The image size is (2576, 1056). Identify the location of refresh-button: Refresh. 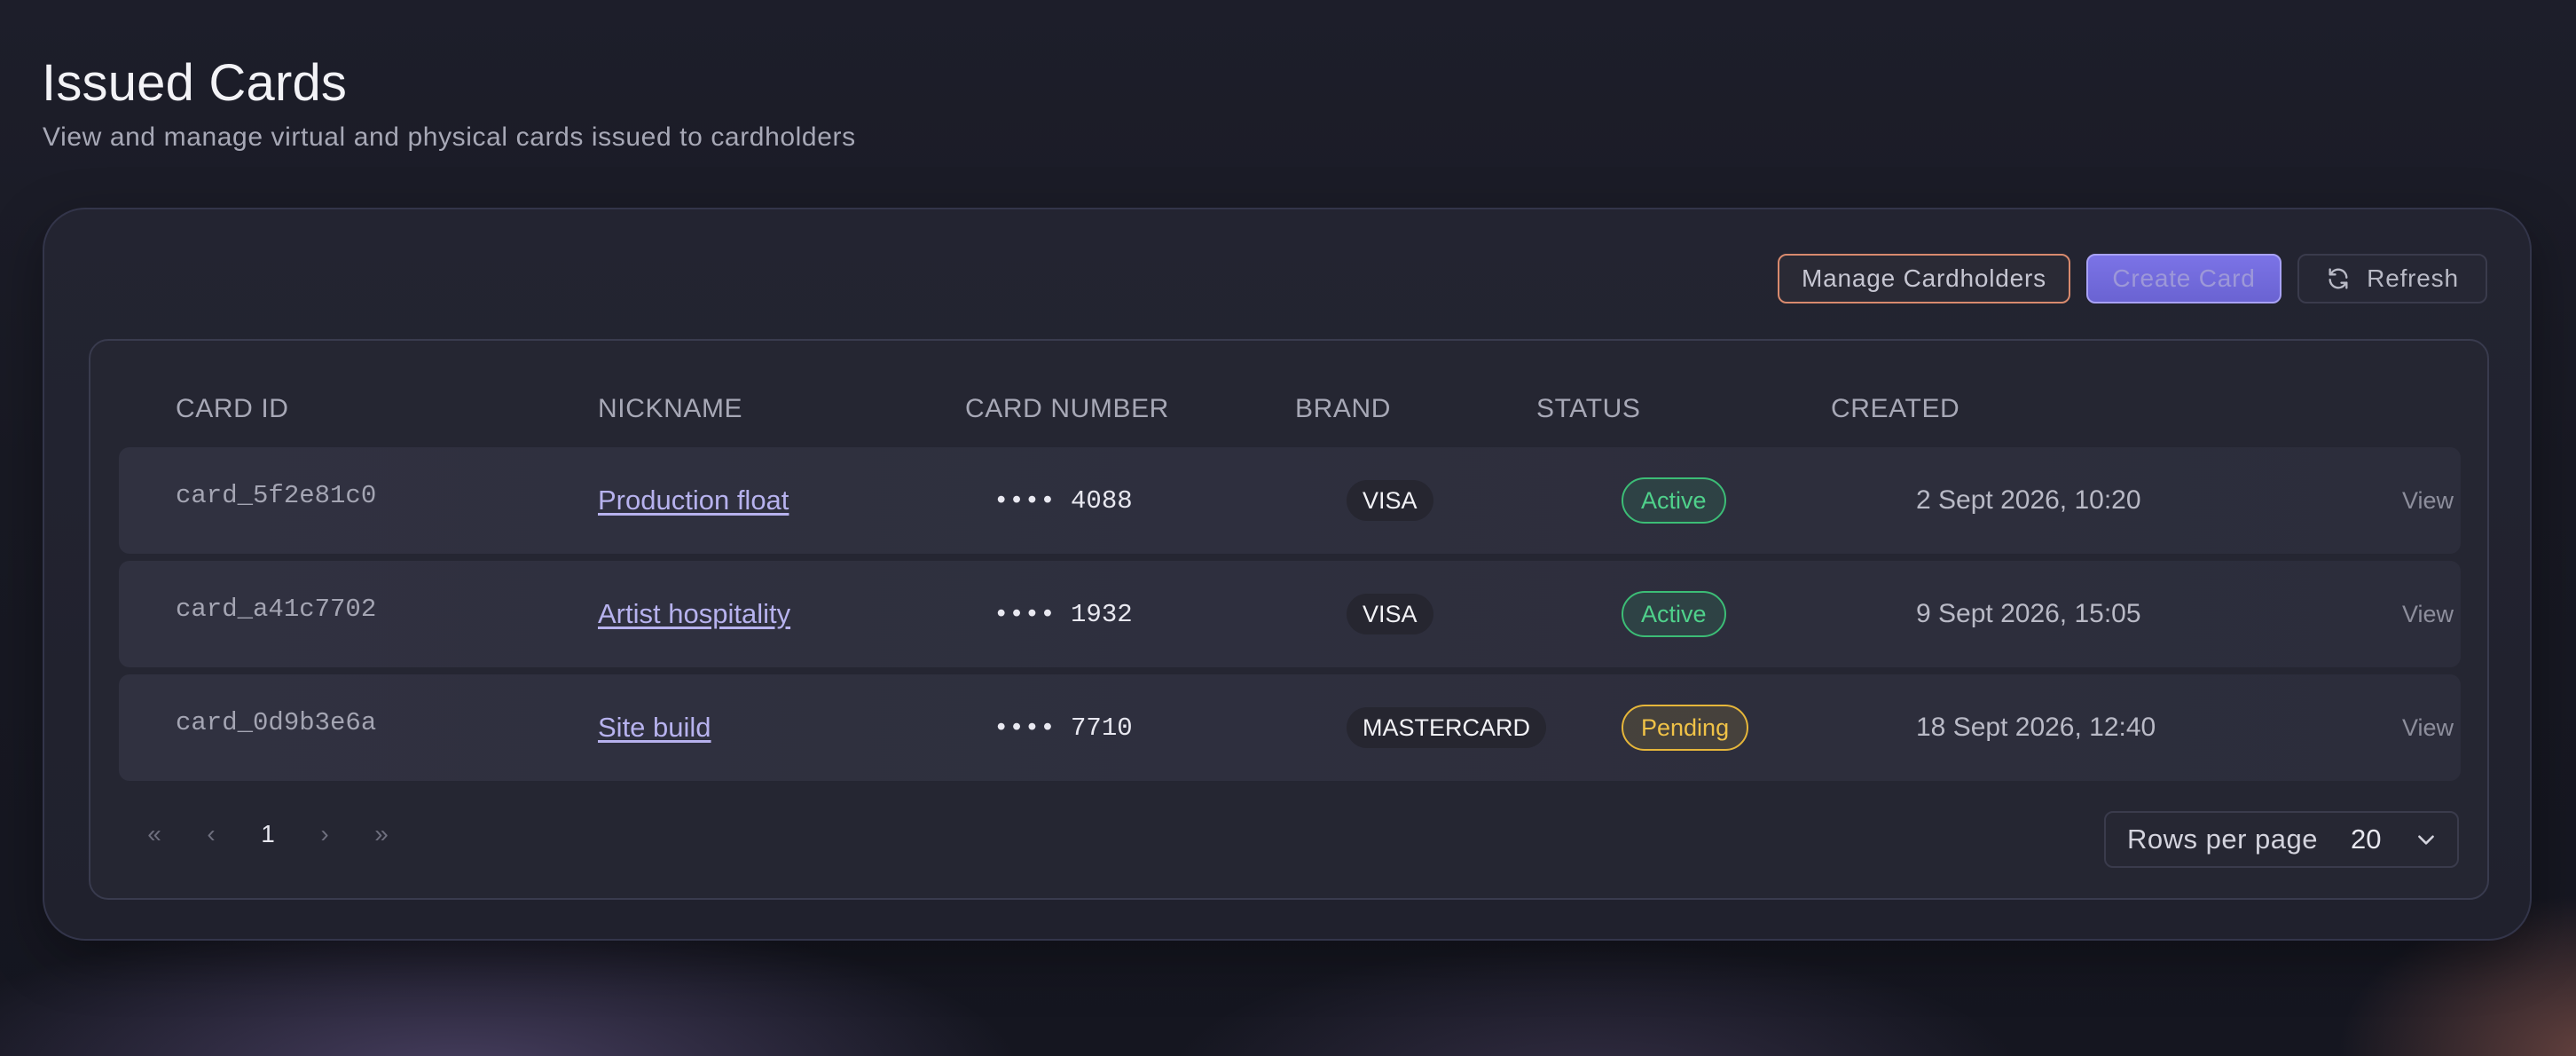
(2392, 278).